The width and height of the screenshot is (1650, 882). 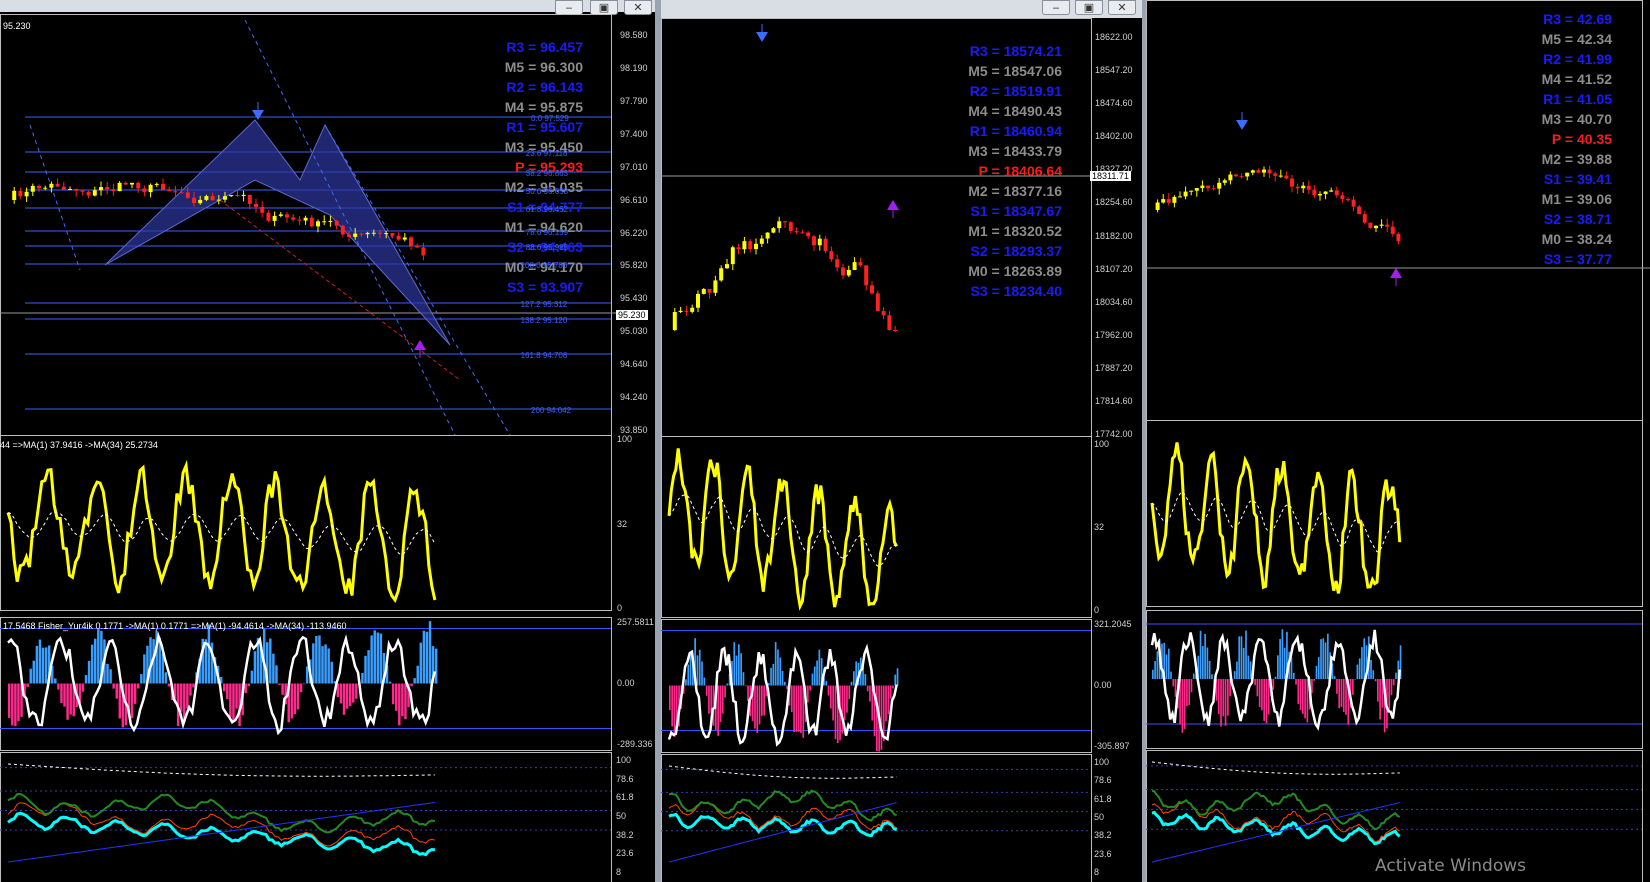 What do you see at coordinates (1577, 19) in the screenshot?
I see `pivot-level-label: R3 = 42.69` at bounding box center [1577, 19].